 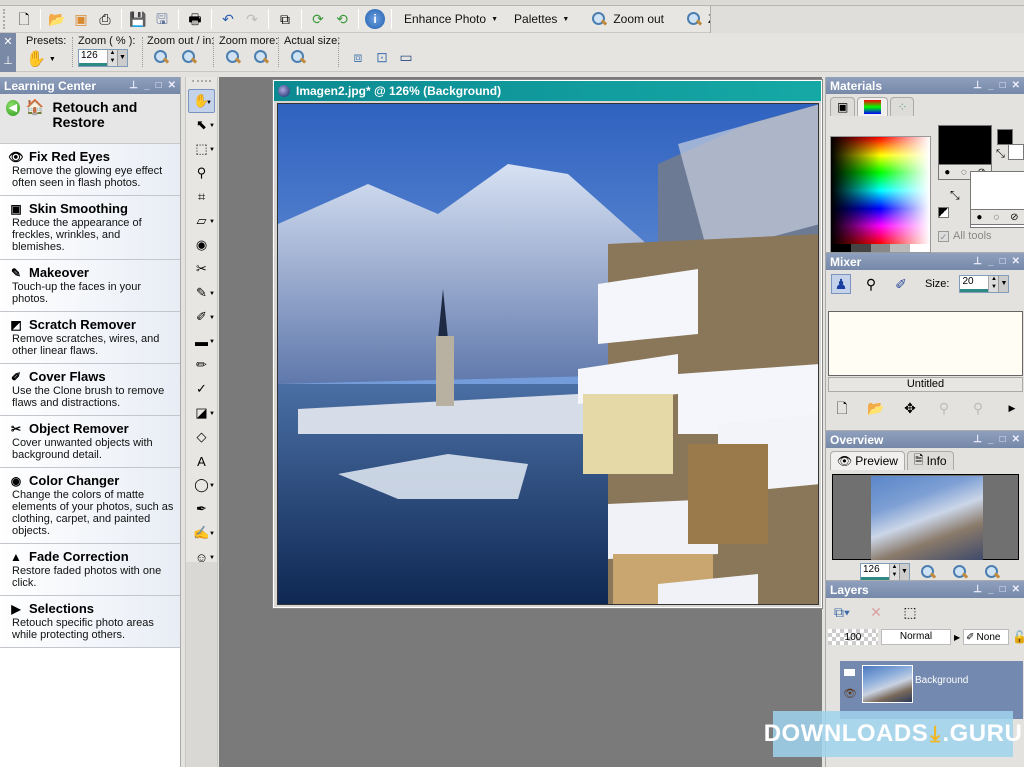 I want to click on task-title: Object Remover, so click(x=79, y=428).